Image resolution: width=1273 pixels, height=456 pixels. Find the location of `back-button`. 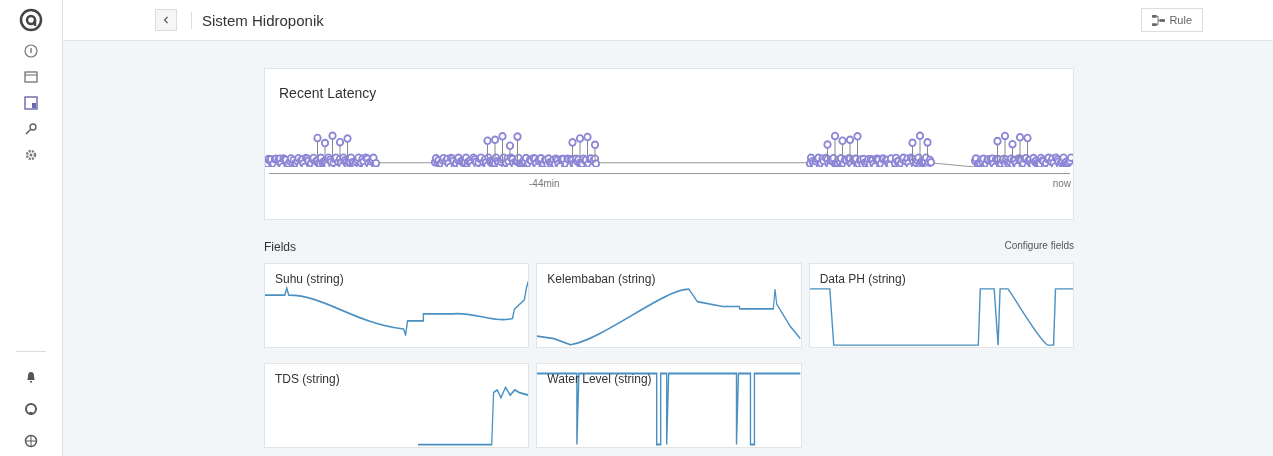

back-button is located at coordinates (166, 20).